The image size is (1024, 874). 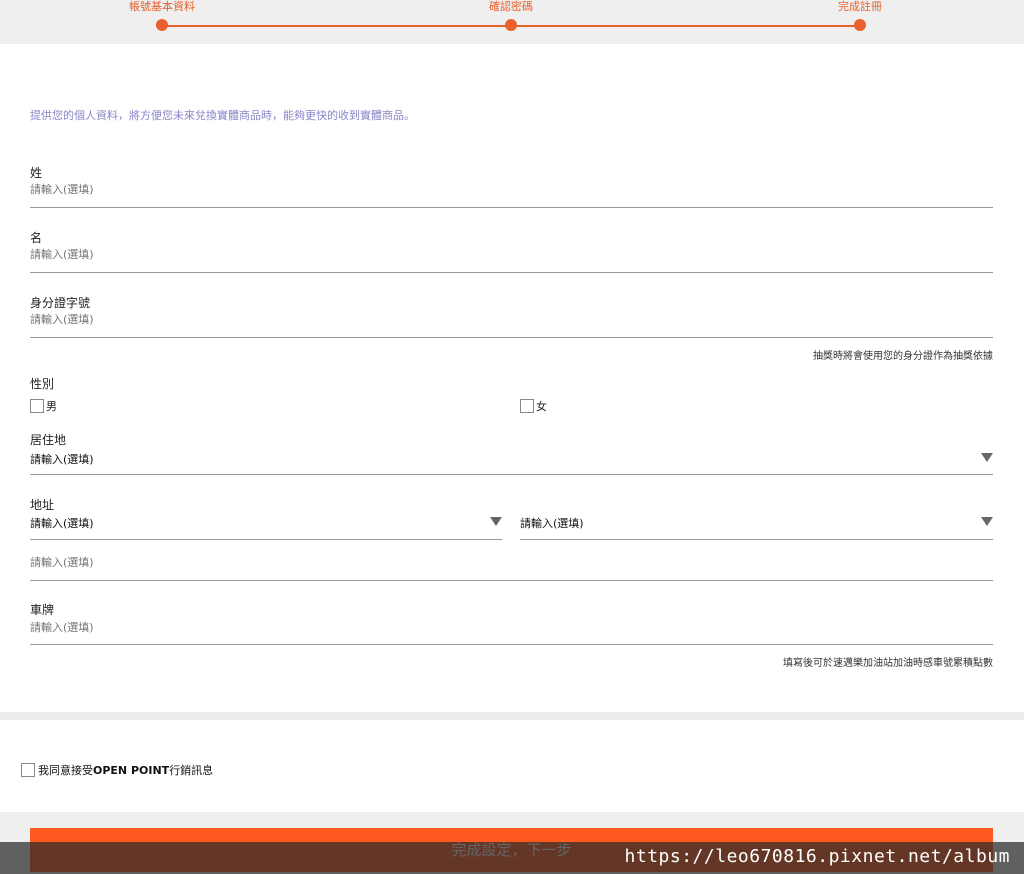 What do you see at coordinates (480, 562) in the screenshot?
I see `address-street-input` at bounding box center [480, 562].